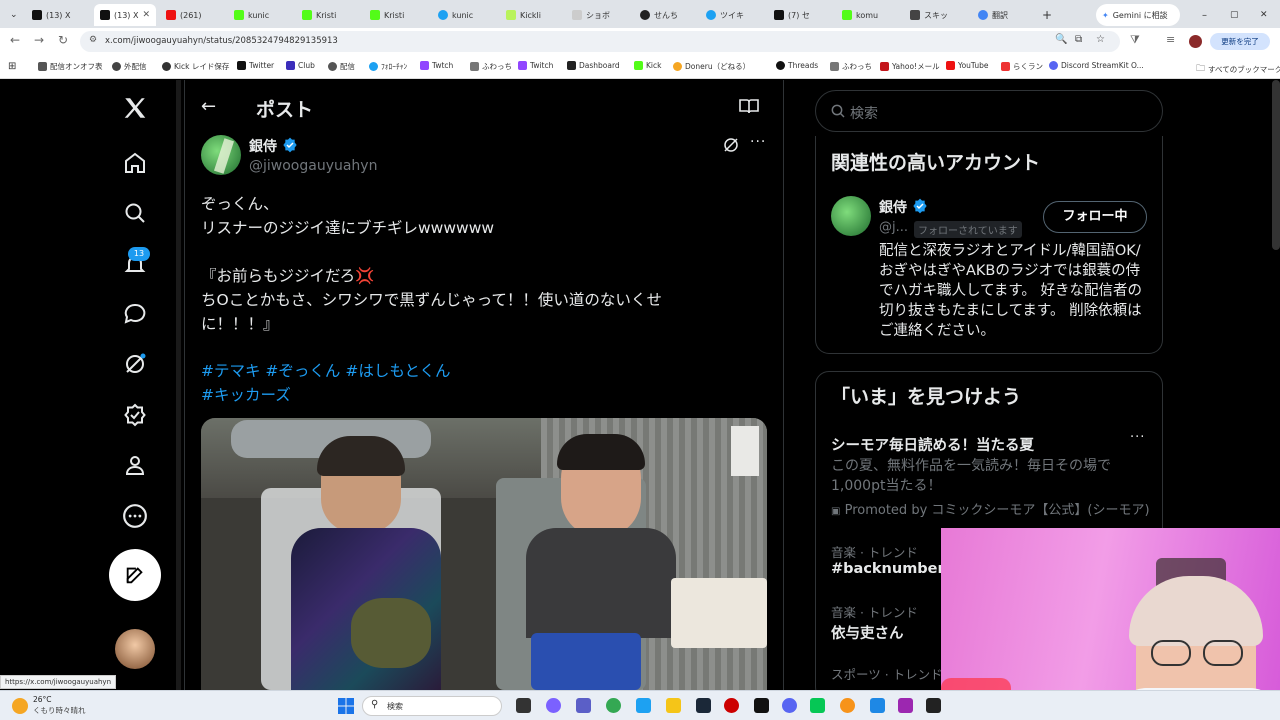 Image resolution: width=1280 pixels, height=720 pixels. What do you see at coordinates (1264, 15) in the screenshot?
I see `close-window-button: ✕` at bounding box center [1264, 15].